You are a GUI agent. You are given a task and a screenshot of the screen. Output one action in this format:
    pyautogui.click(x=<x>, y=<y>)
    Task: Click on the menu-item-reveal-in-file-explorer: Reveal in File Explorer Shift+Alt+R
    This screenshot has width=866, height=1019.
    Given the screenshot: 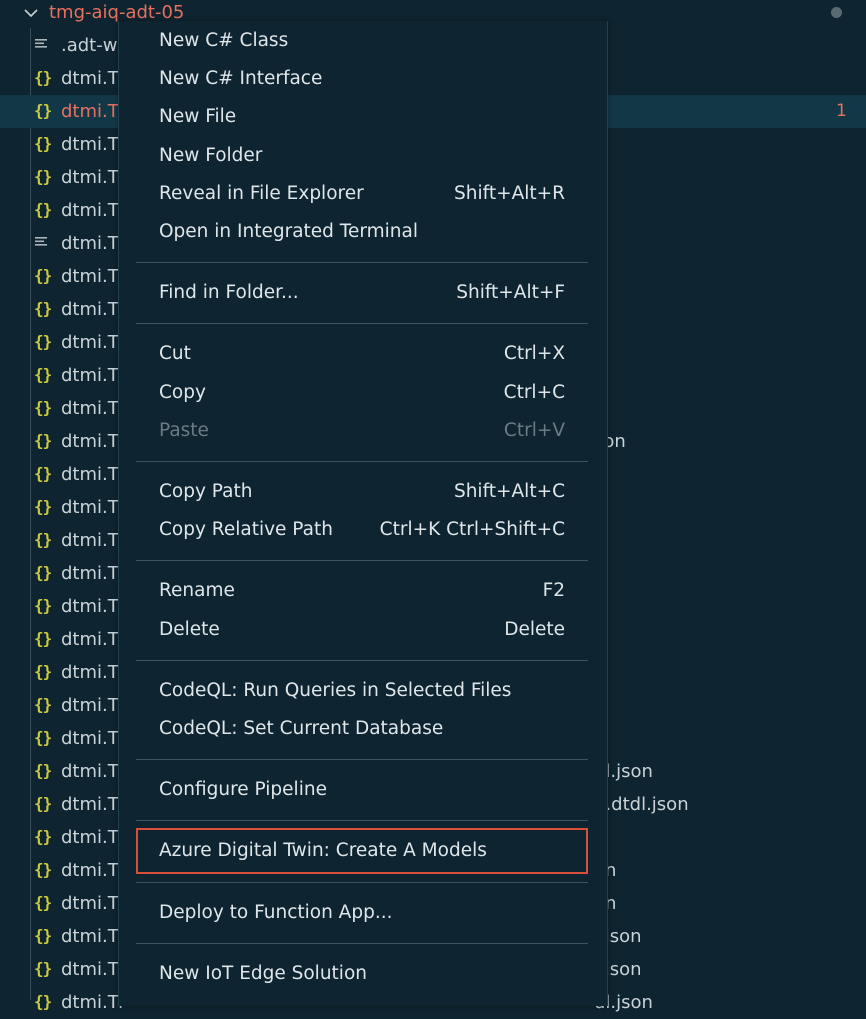 What is the action you would take?
    pyautogui.click(x=362, y=194)
    